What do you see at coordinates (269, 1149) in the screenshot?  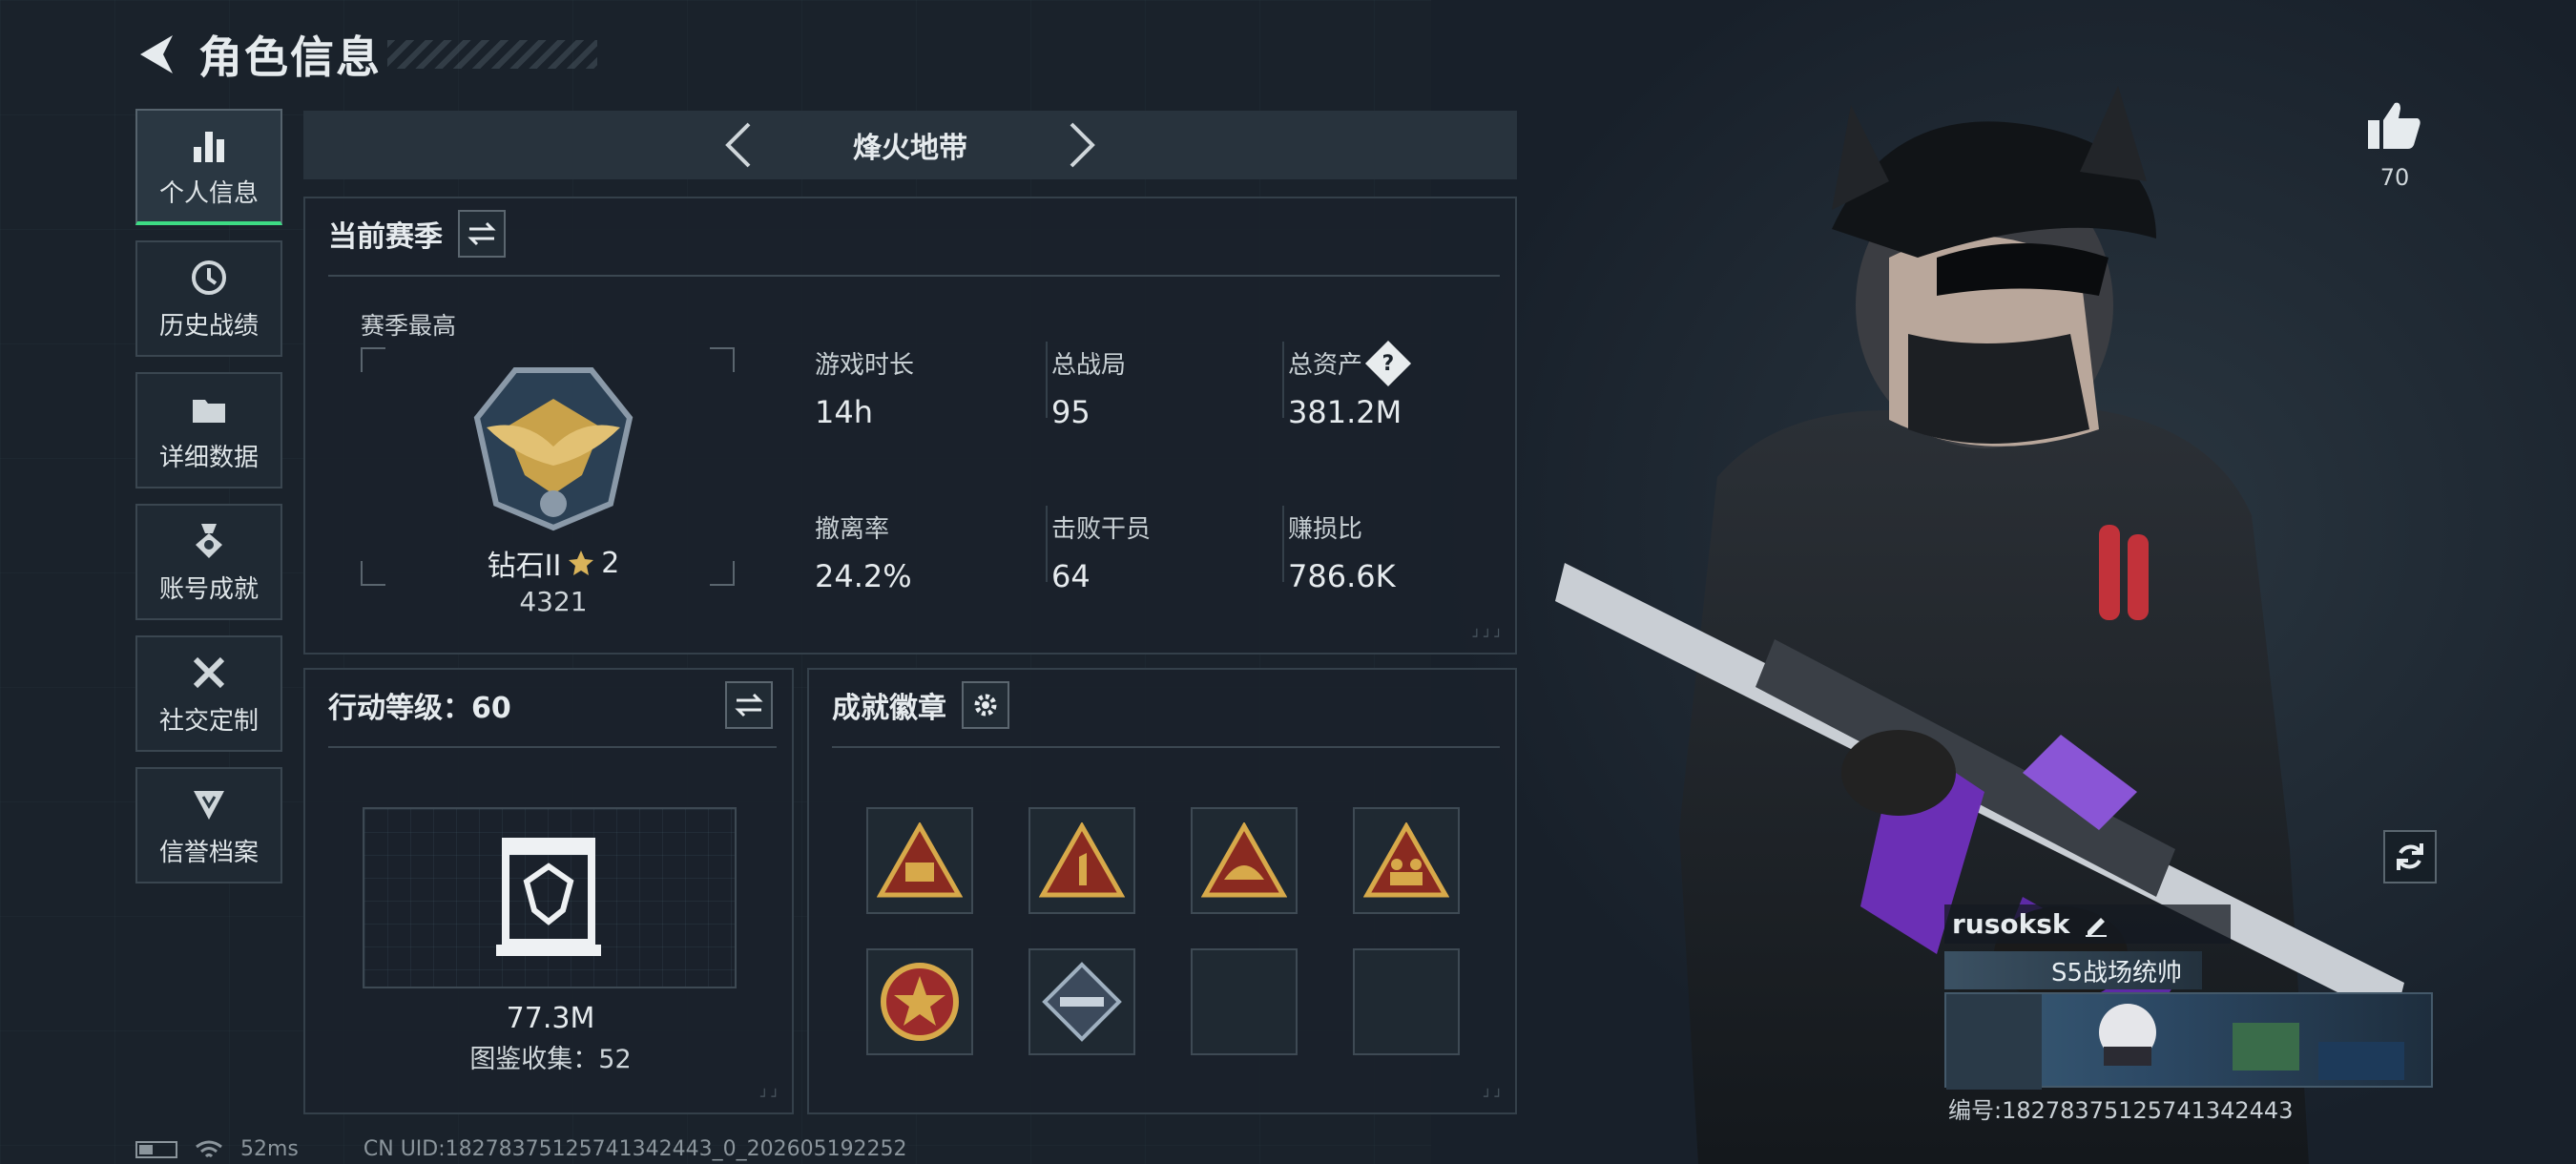 I see `ping: 52ms` at bounding box center [269, 1149].